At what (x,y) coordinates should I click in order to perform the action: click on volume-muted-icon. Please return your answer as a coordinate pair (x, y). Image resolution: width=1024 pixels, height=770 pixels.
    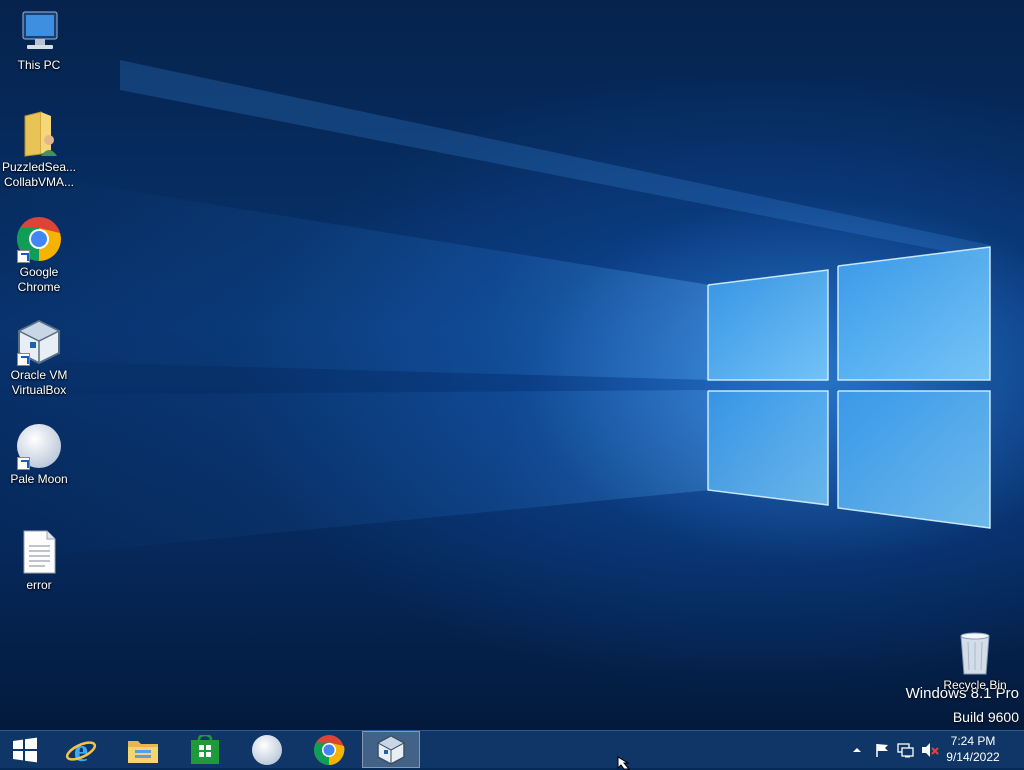
    Looking at the image, I should click on (930, 749).